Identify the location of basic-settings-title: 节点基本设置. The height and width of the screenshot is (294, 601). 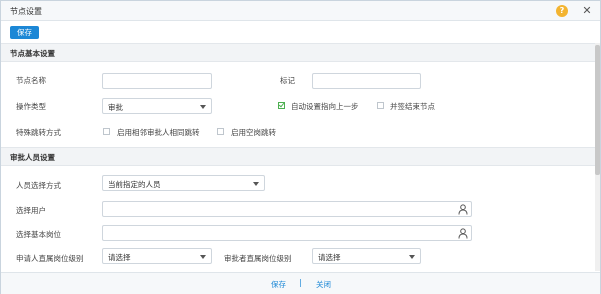
(32, 53).